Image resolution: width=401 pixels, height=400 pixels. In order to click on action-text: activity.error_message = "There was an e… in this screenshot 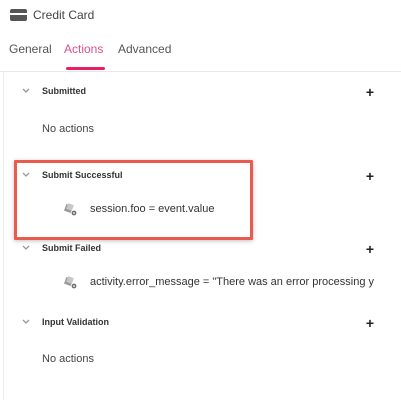, I will do `click(232, 282)`.